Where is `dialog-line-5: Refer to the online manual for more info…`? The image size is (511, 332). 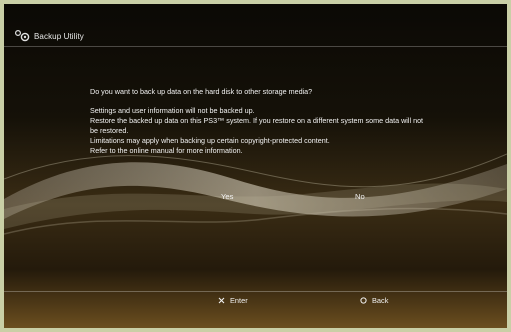 dialog-line-5: Refer to the online manual for more info… is located at coordinates (166, 150).